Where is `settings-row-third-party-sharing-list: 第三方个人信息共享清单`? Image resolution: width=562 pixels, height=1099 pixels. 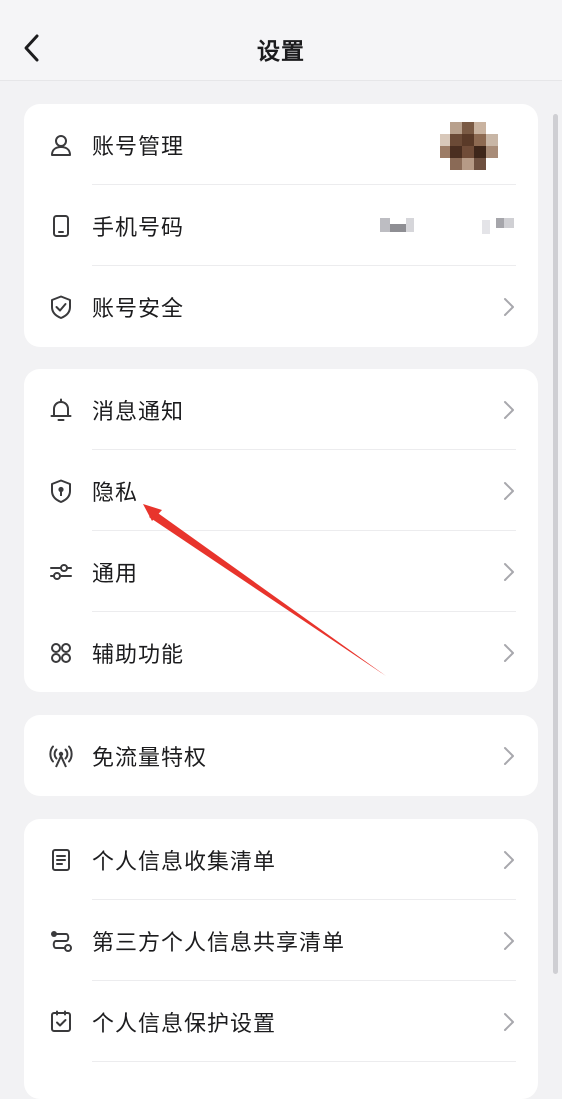
settings-row-third-party-sharing-list: 第三方个人信息共享清单 is located at coordinates (281, 940).